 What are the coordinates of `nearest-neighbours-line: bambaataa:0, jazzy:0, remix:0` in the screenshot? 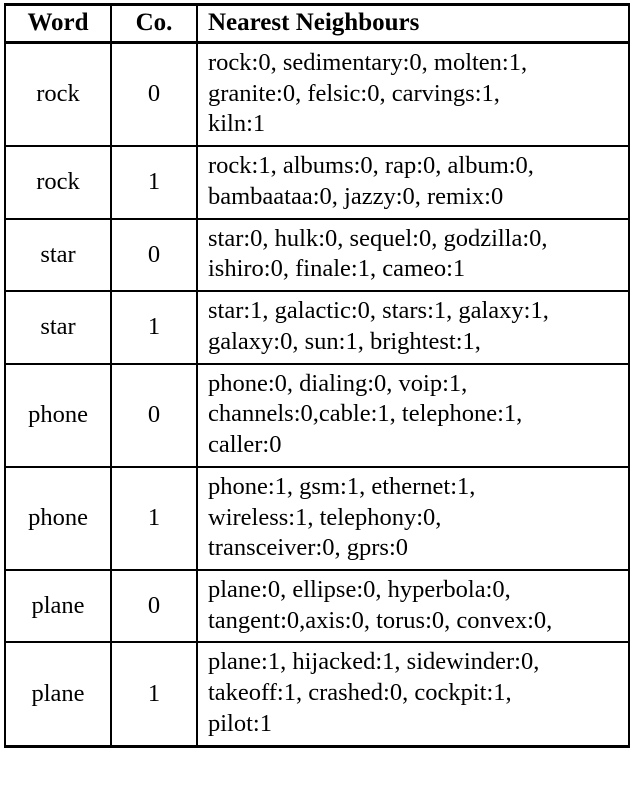 It's located at (356, 196).